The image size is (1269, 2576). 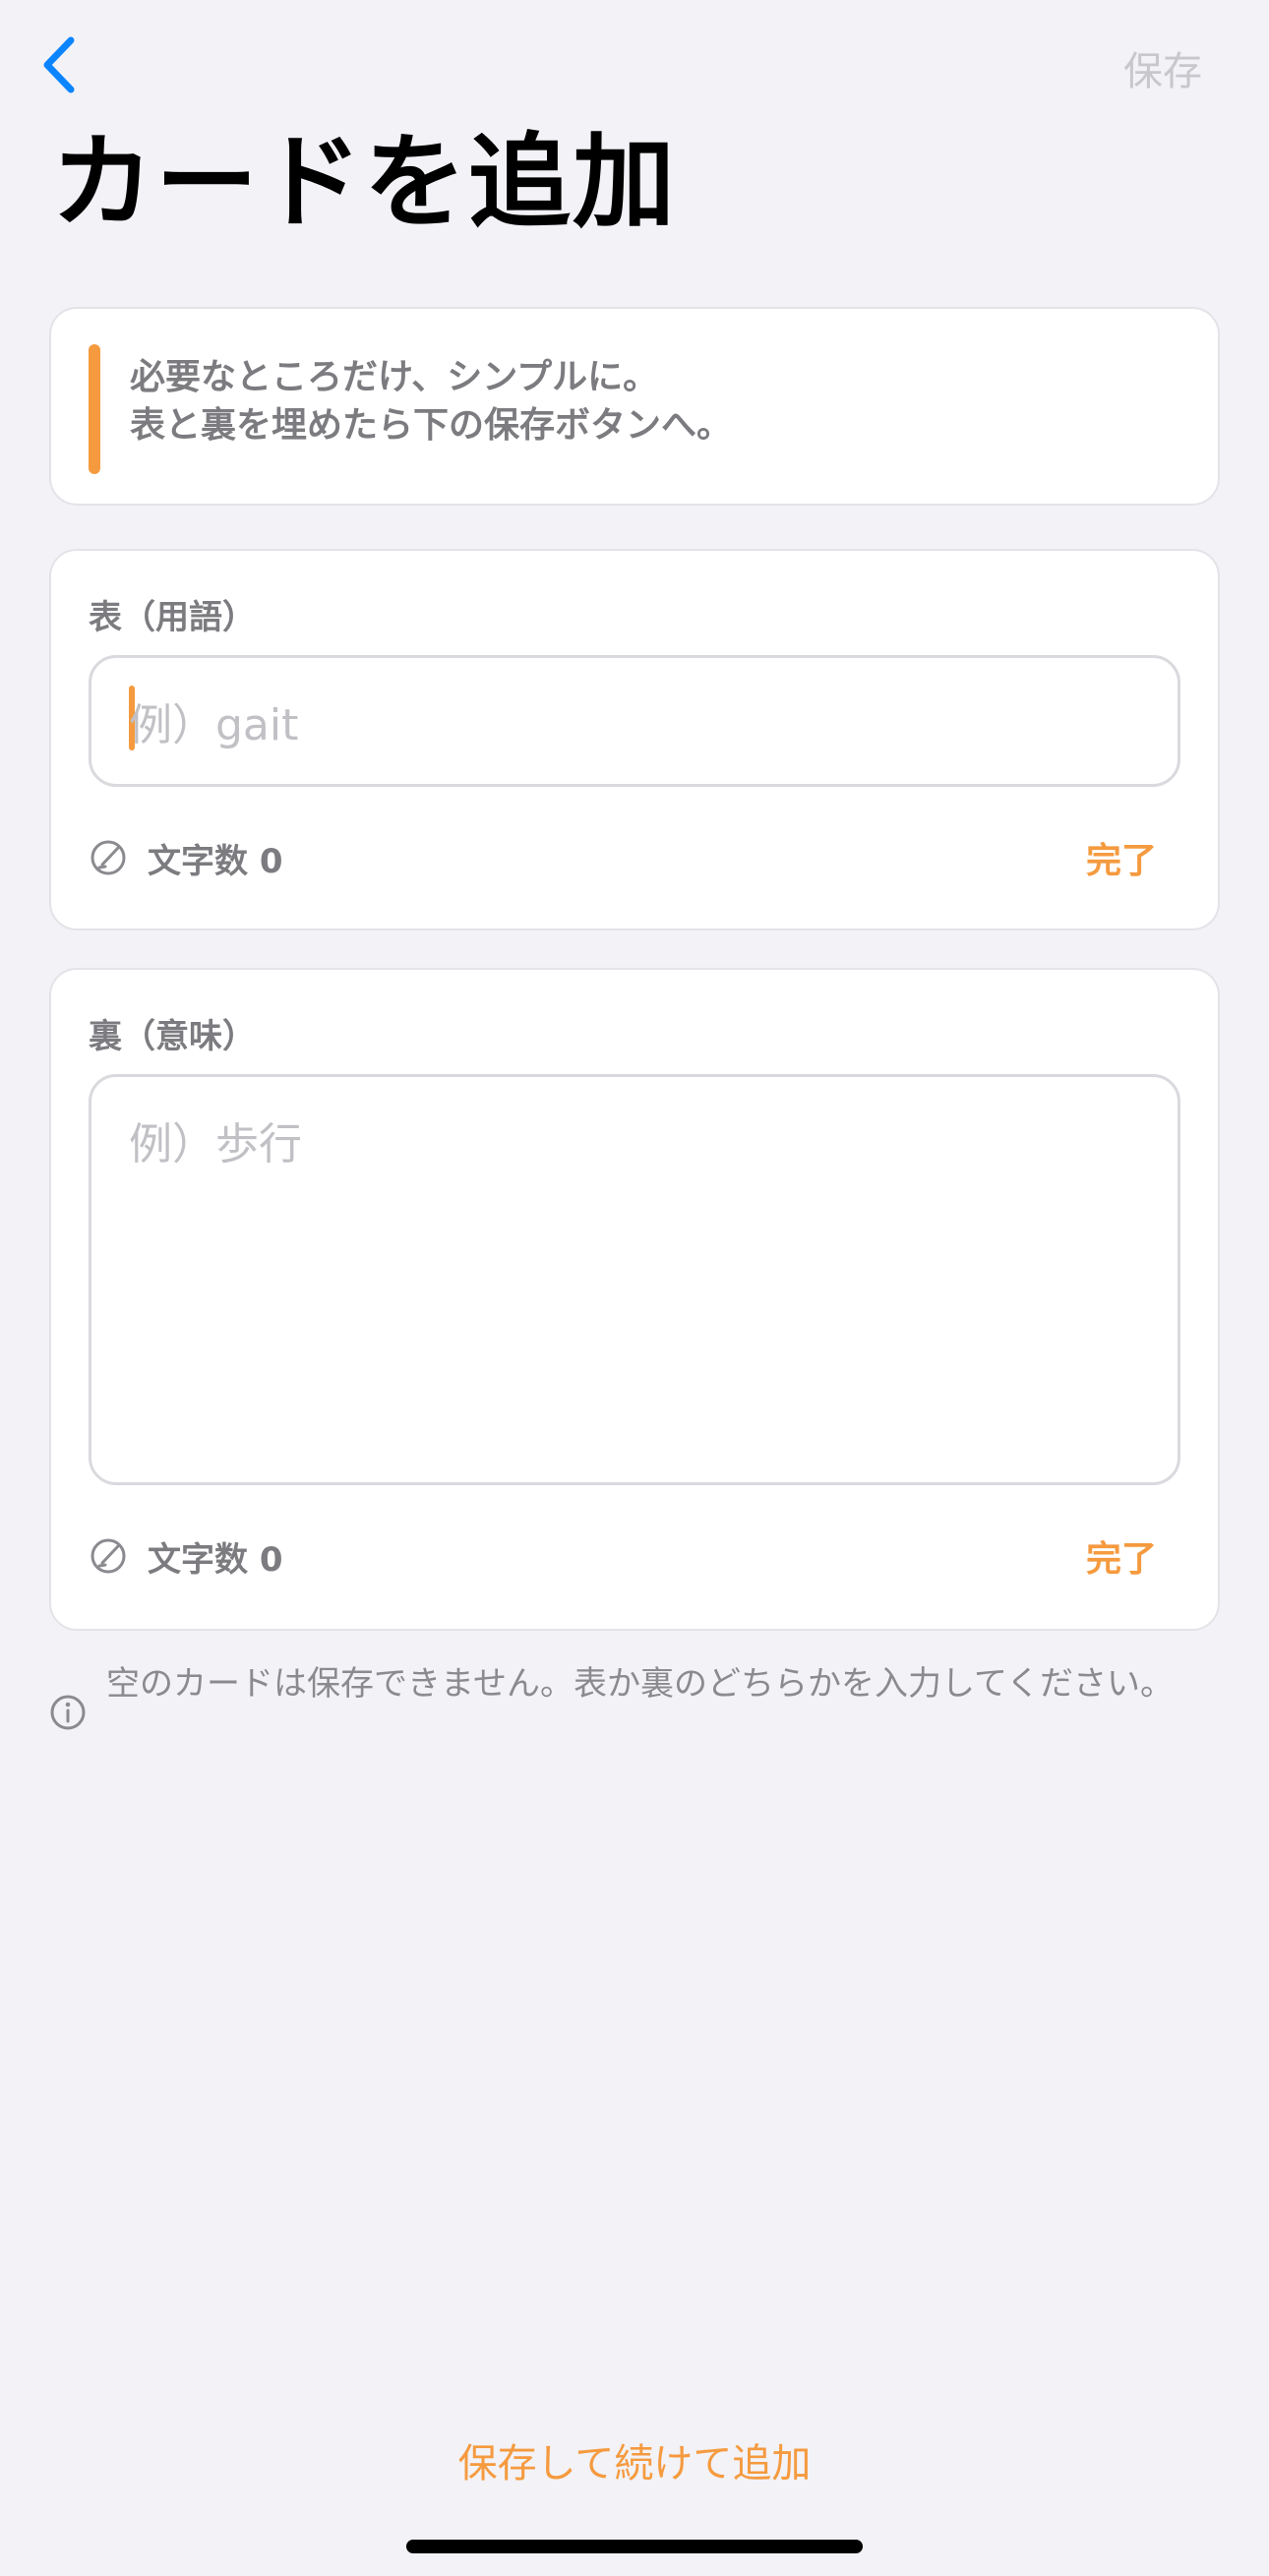 I want to click on chevron-left-icon, so click(x=59, y=66).